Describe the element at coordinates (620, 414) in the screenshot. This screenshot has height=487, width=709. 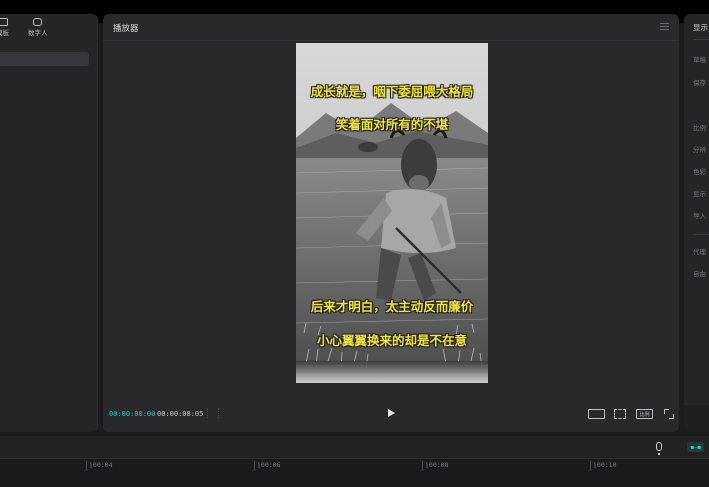
I see `focus-icon` at that location.